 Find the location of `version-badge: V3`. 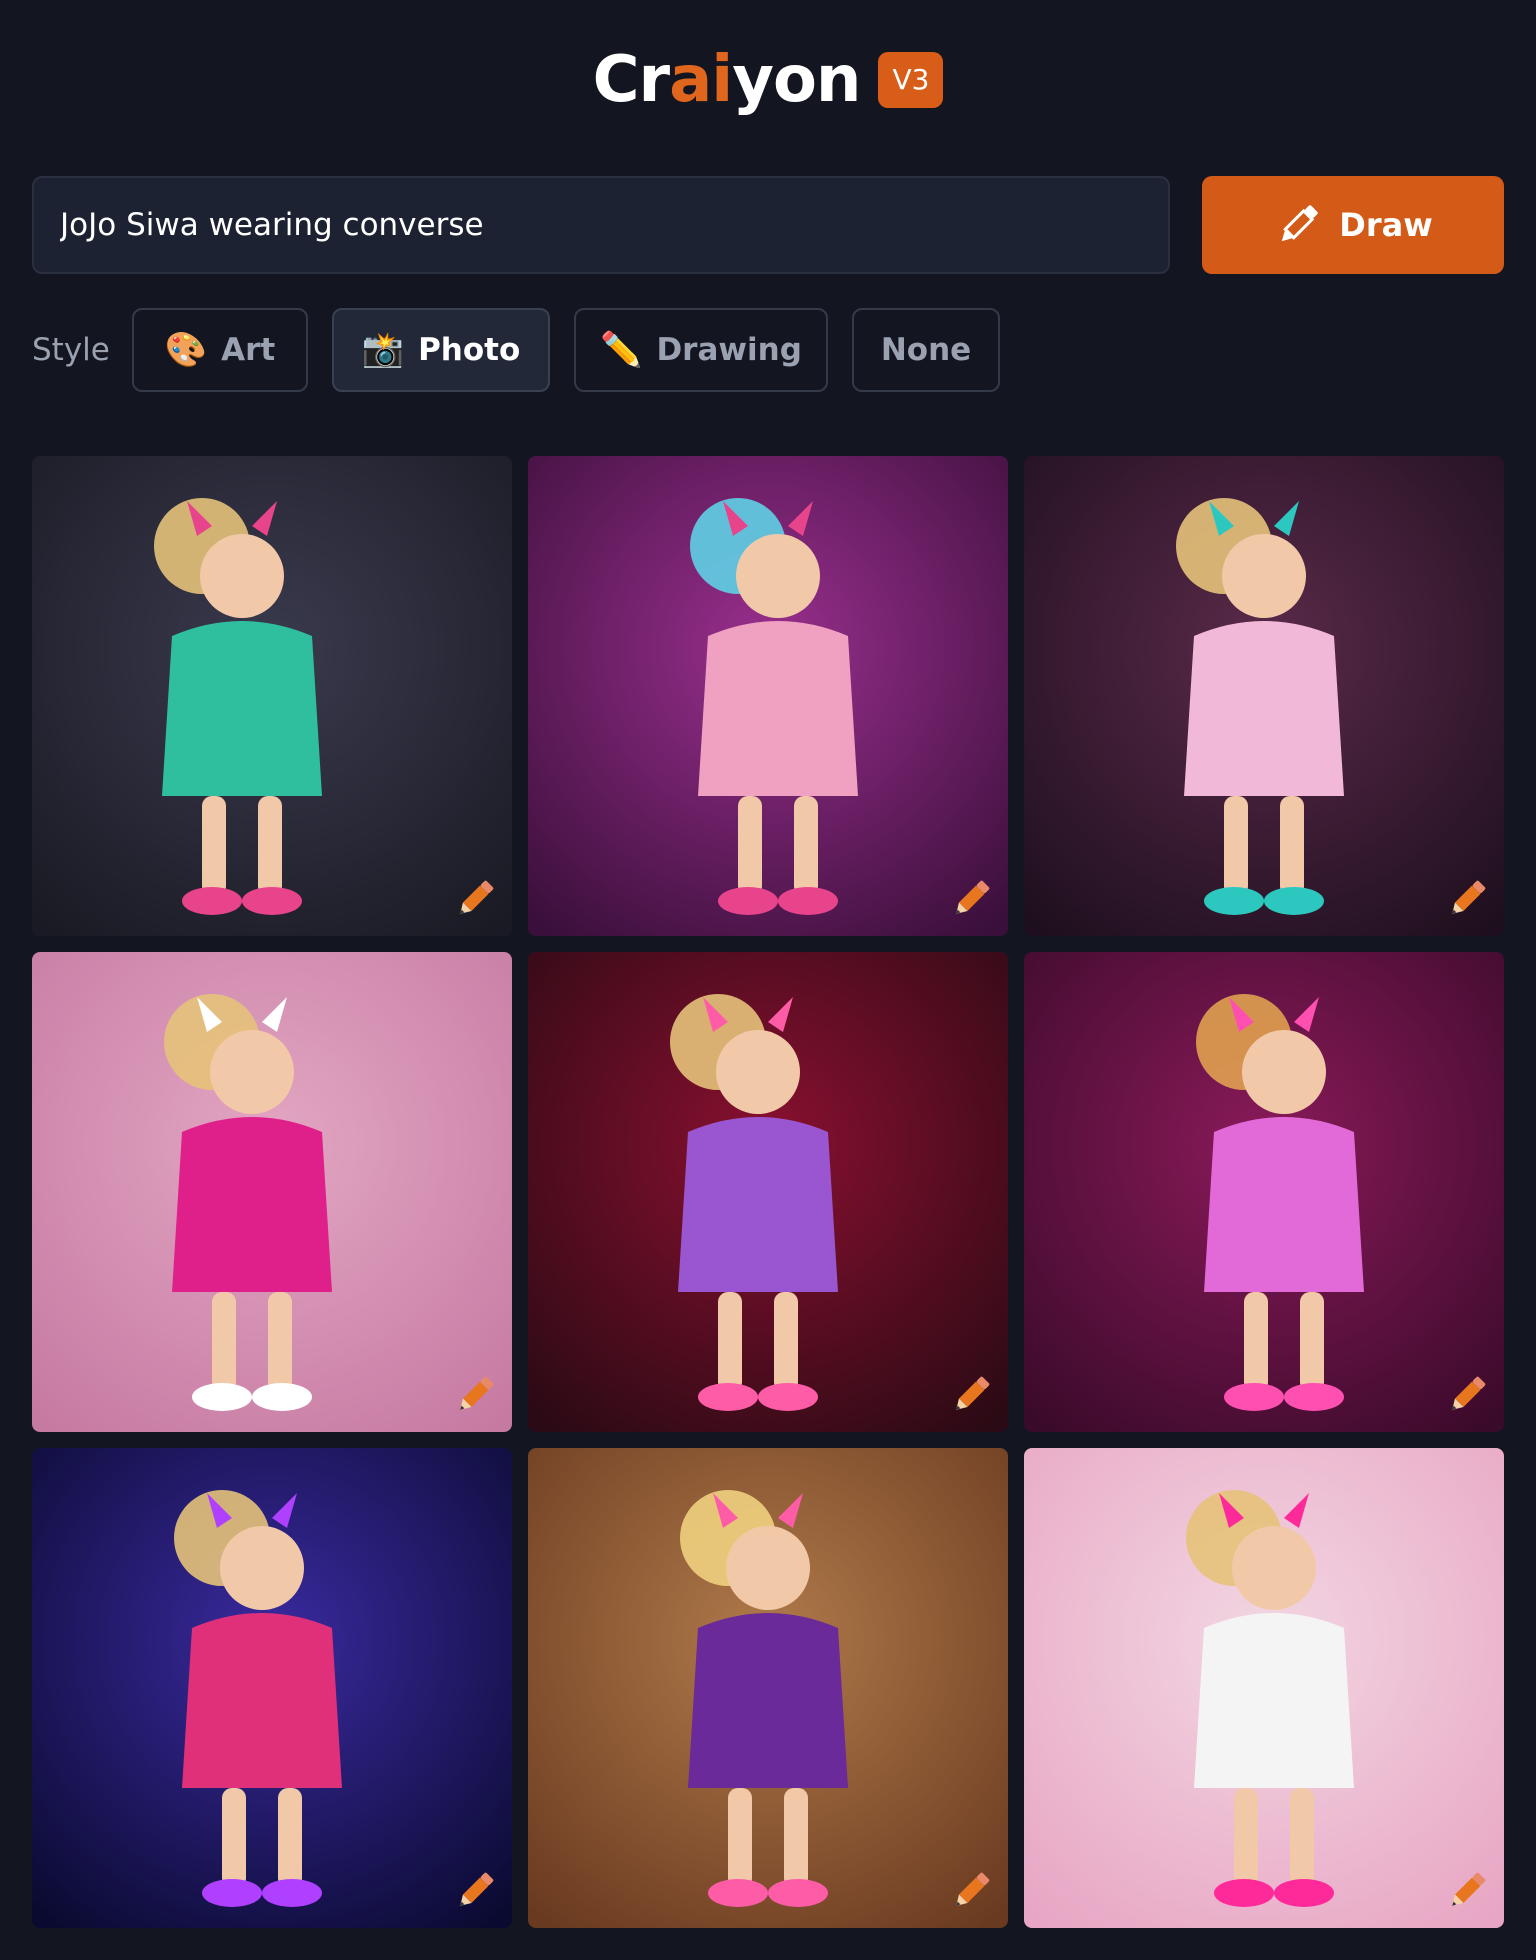

version-badge: V3 is located at coordinates (911, 80).